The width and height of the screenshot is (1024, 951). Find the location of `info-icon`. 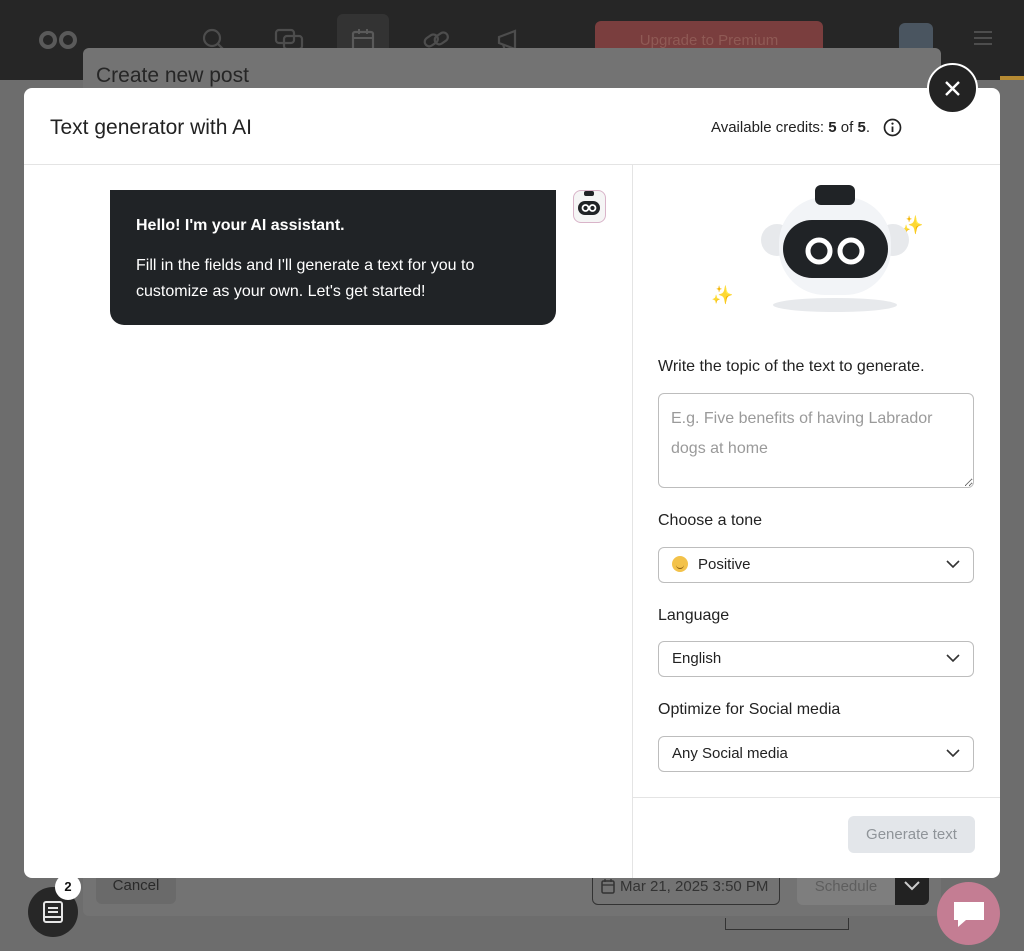

info-icon is located at coordinates (892, 130).